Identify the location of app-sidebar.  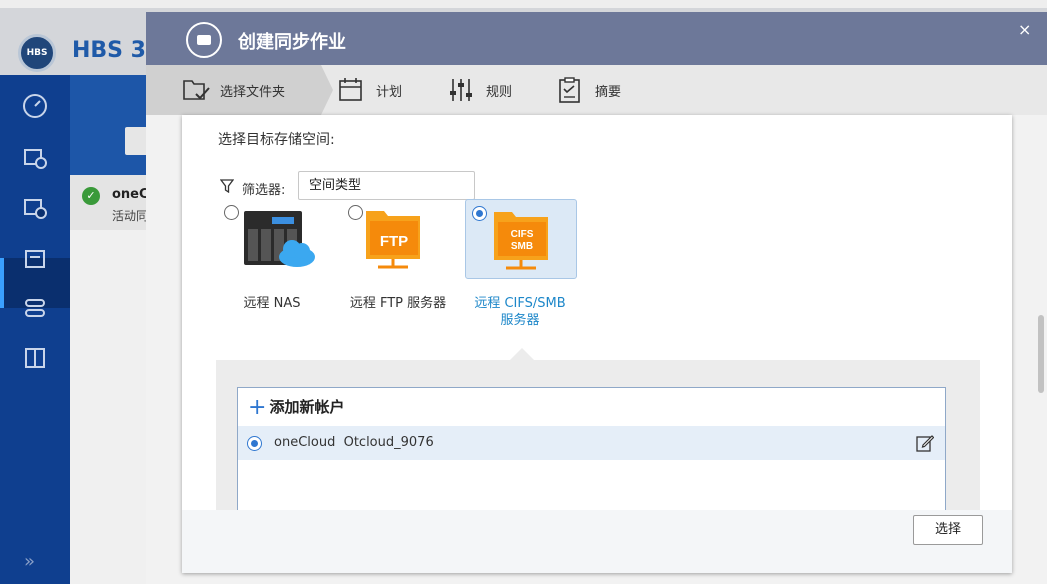
(35, 329).